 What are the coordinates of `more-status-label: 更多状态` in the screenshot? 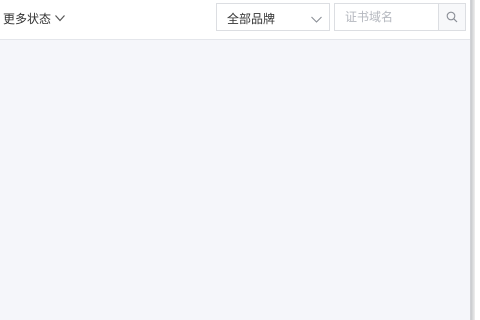 It's located at (27, 18).